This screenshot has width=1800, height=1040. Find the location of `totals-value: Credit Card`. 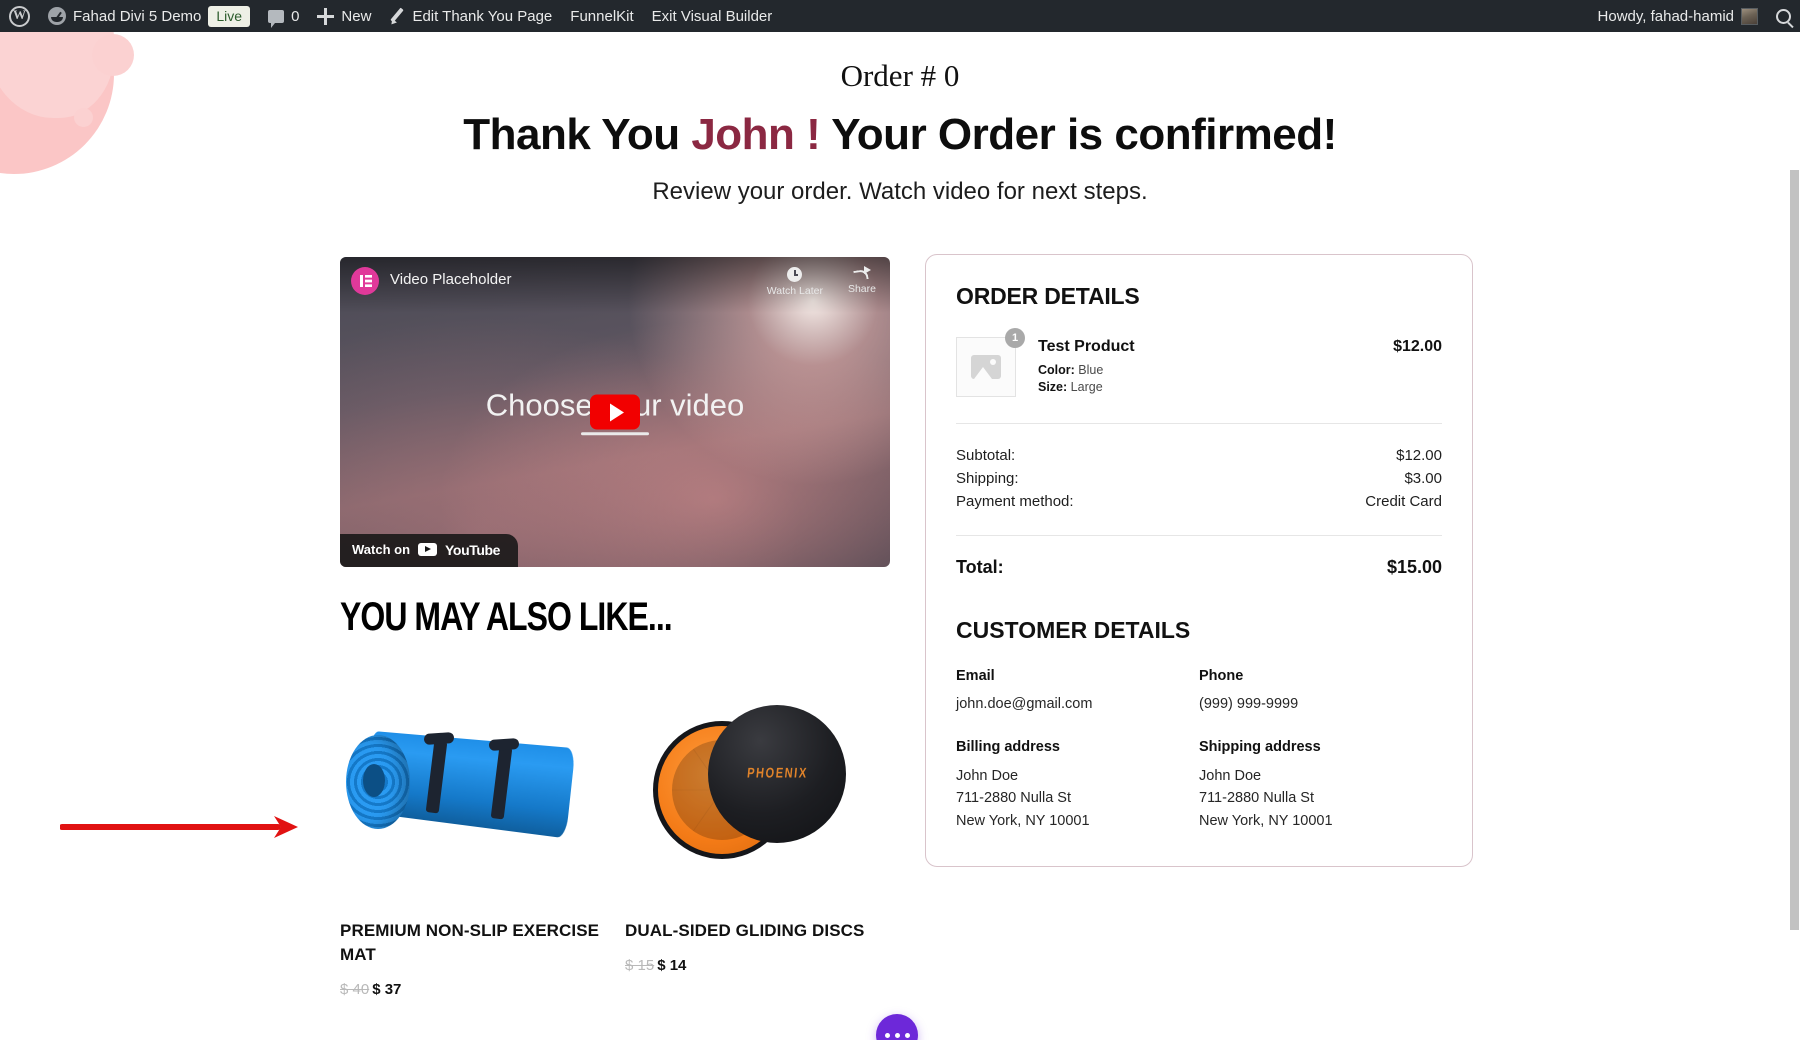

totals-value: Credit Card is located at coordinates (1403, 501).